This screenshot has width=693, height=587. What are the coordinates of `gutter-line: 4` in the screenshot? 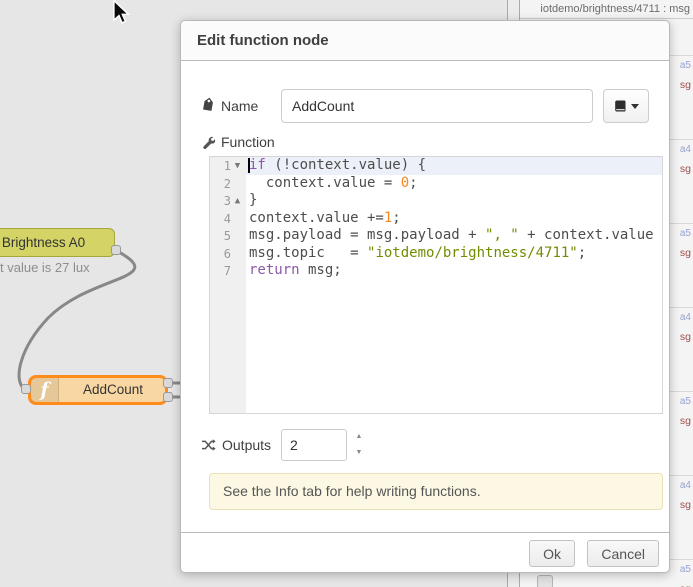 It's located at (228, 219).